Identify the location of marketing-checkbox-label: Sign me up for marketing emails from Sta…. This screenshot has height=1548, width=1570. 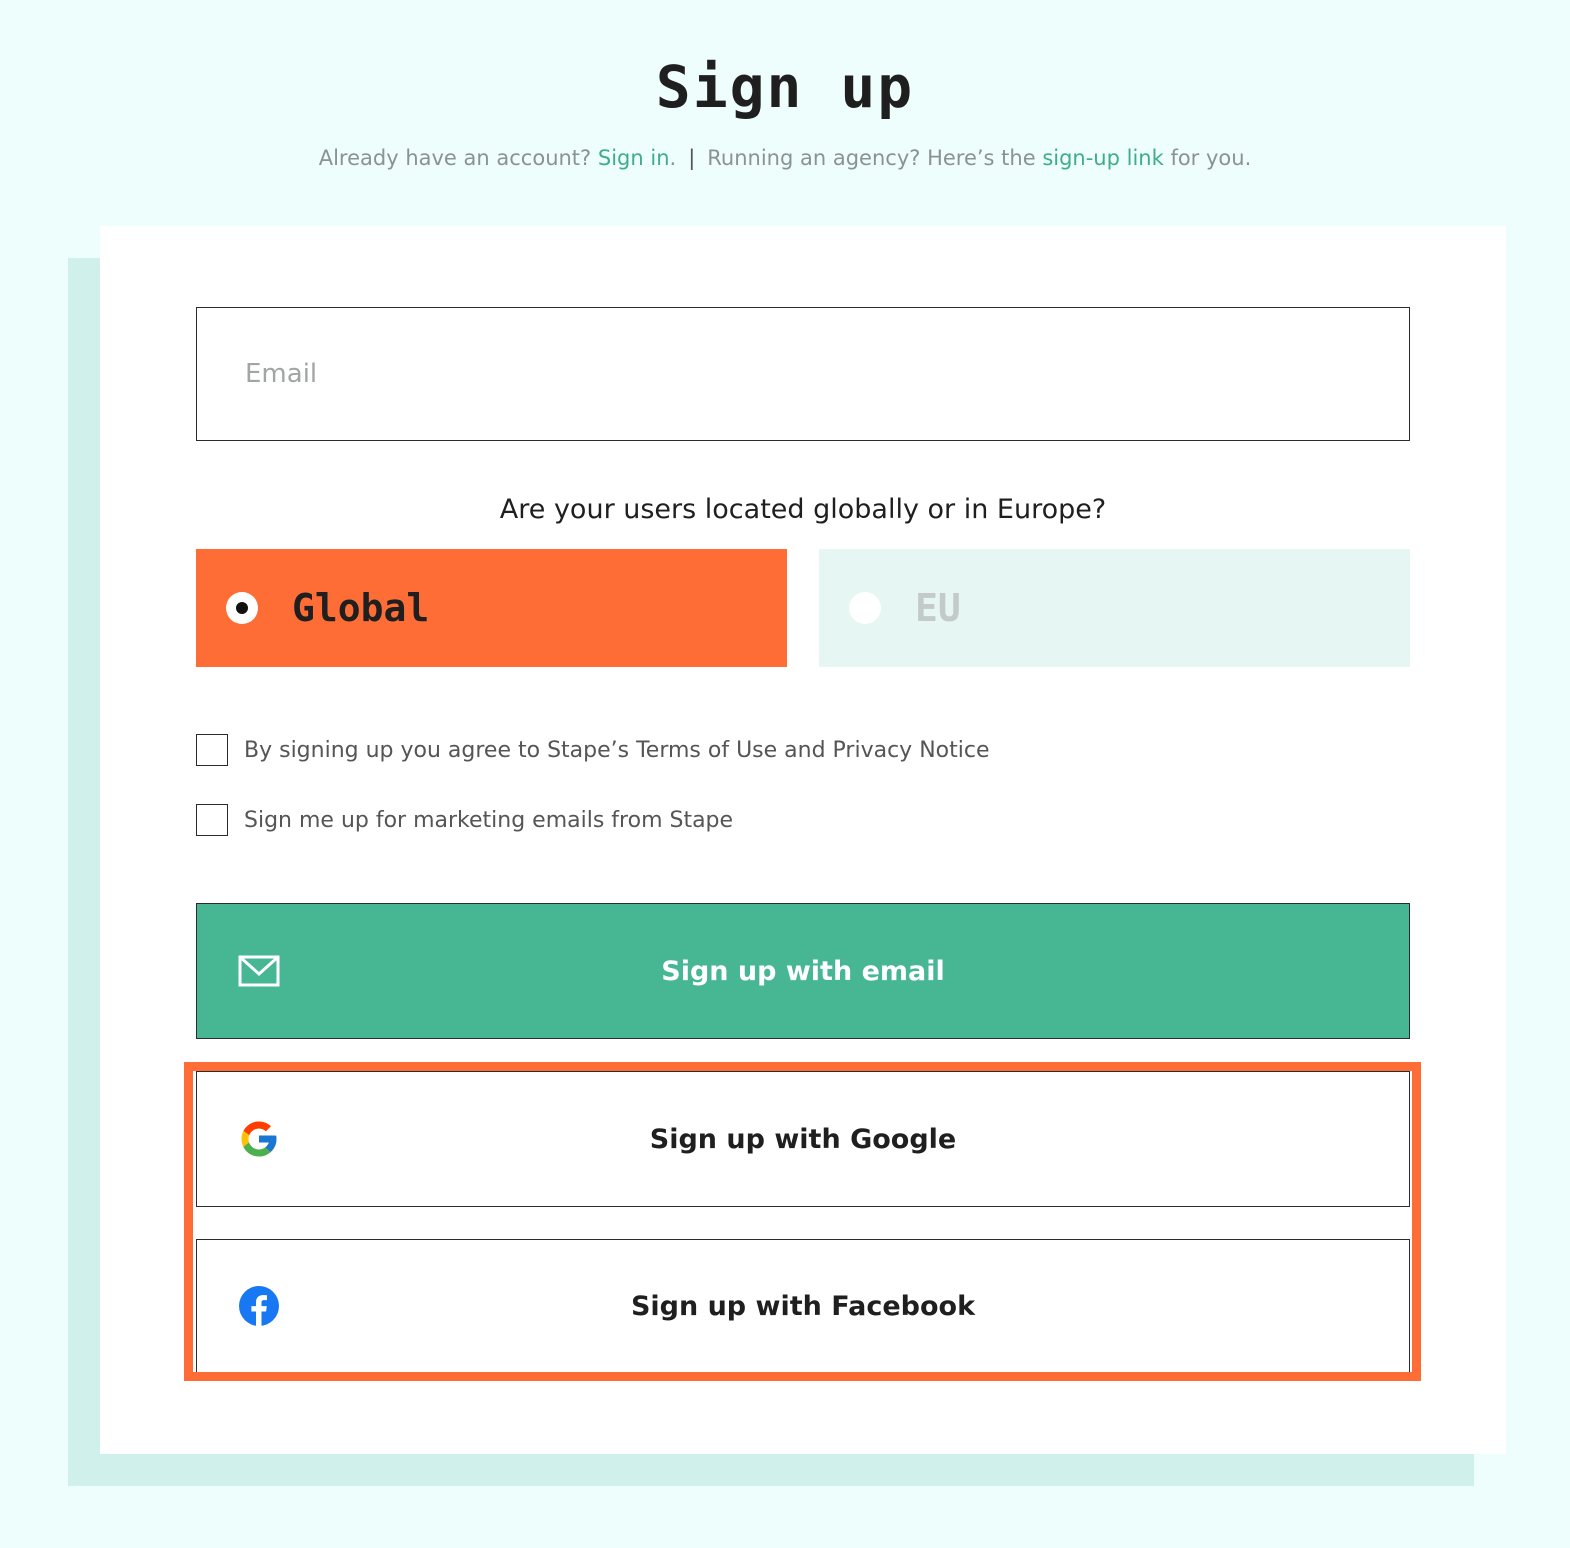
(489, 820).